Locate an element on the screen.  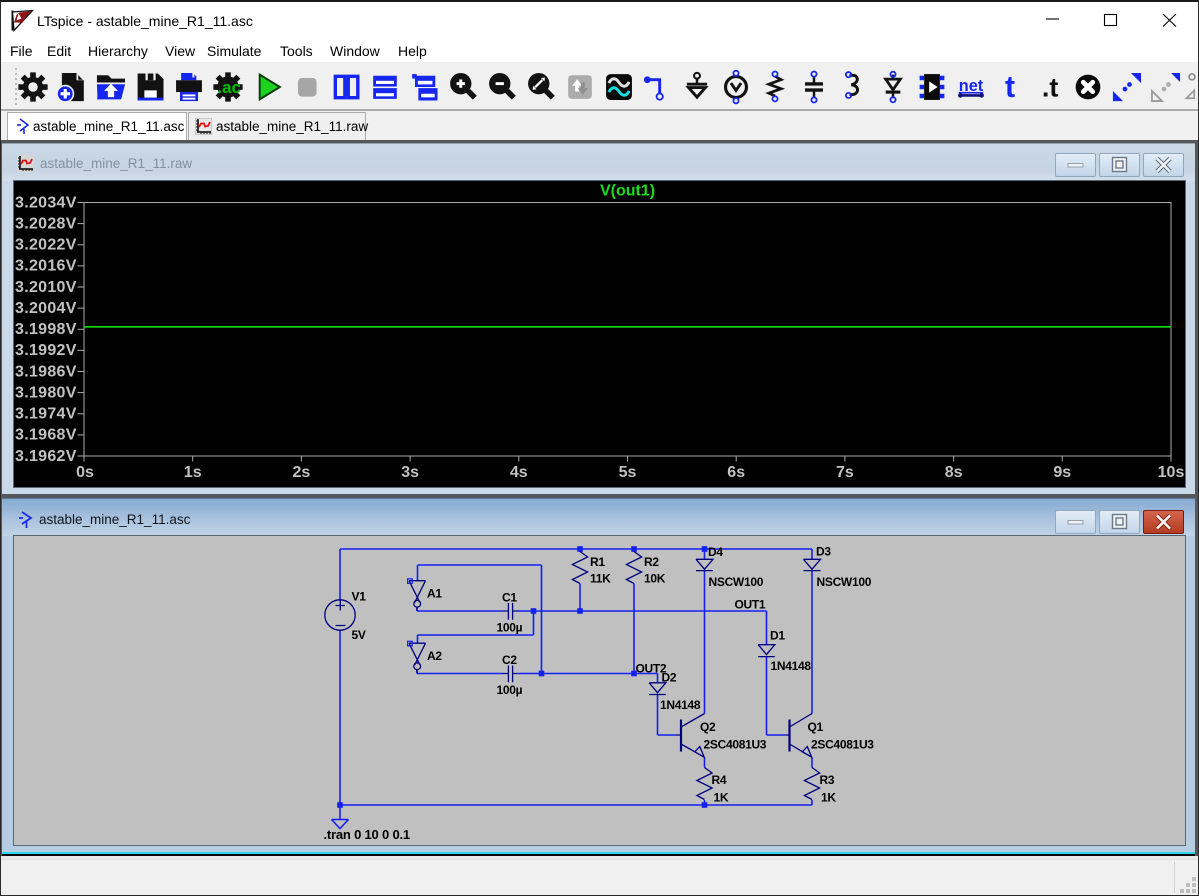
svg-text: 3.1980V is located at coordinates (46, 392).